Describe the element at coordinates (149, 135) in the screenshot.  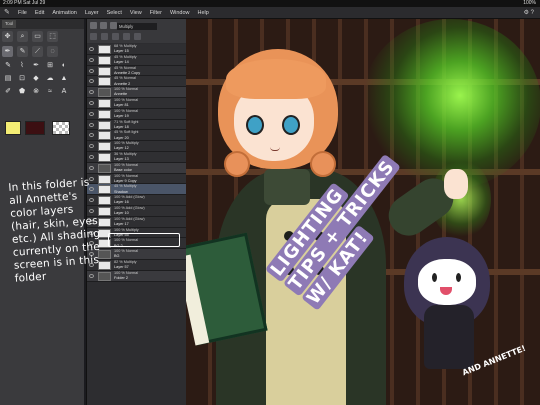
I see `layer-info: 45 % Soft light Layer 20` at that location.